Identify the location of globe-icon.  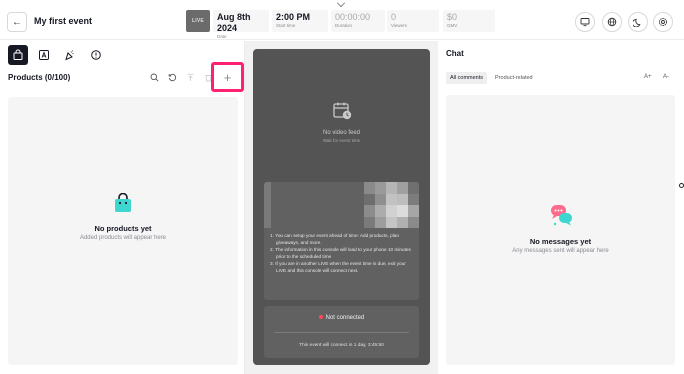
(612, 22).